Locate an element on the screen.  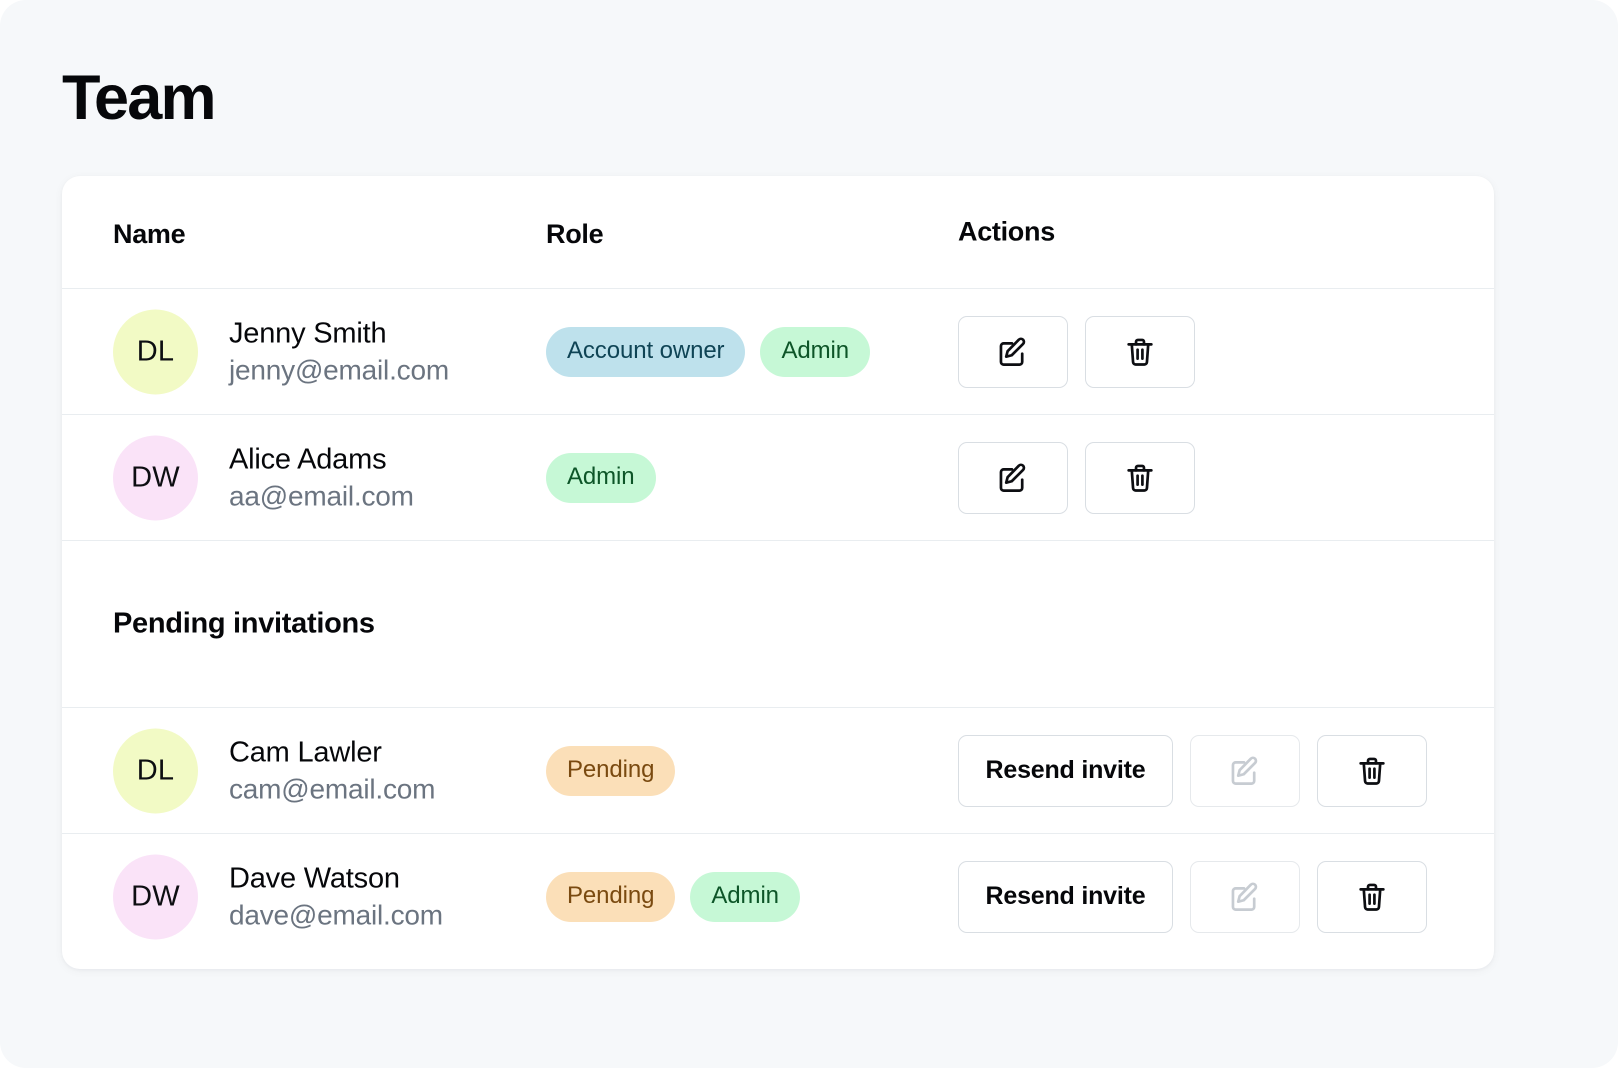
column-header-role: Role is located at coordinates (575, 234).